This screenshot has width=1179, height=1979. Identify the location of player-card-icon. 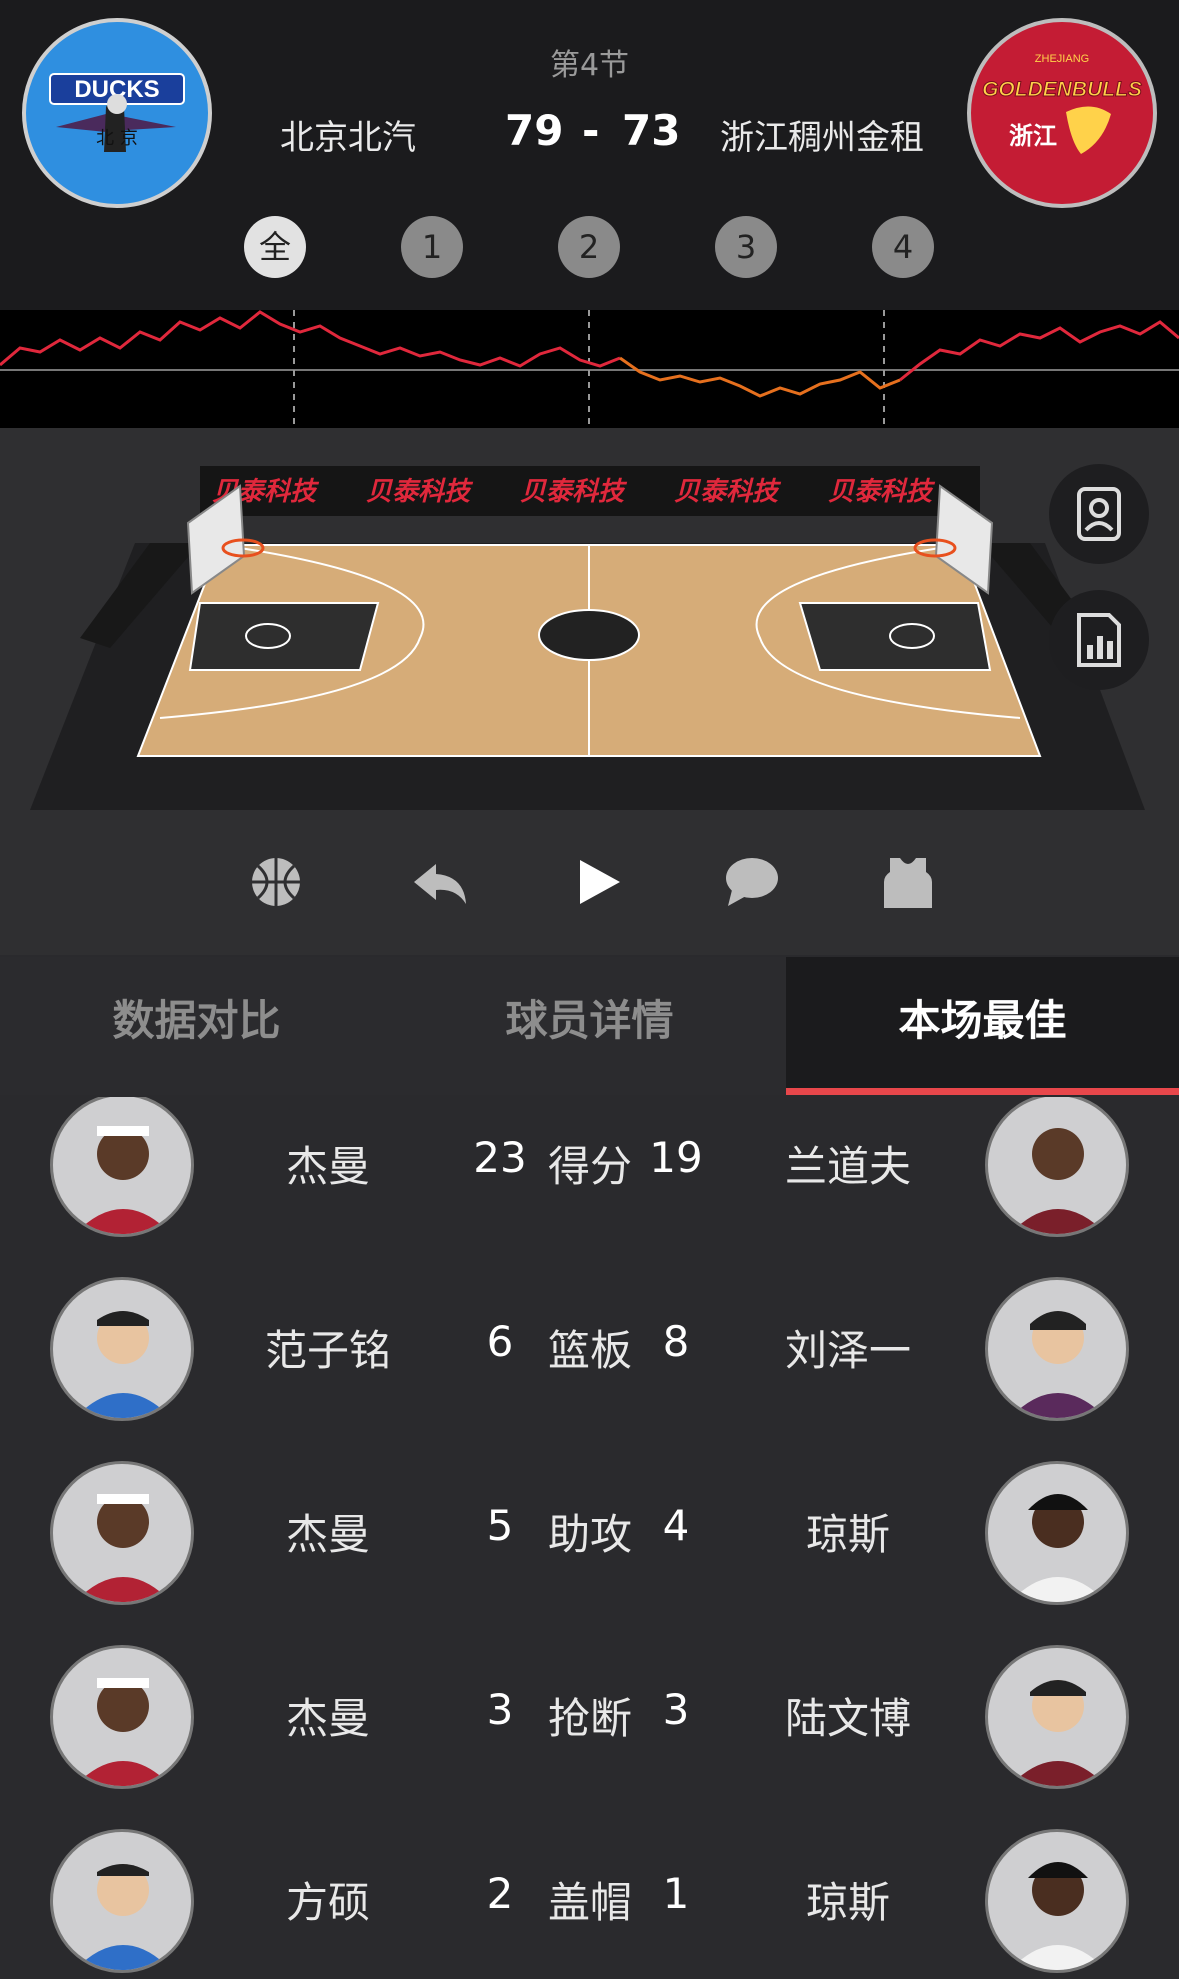
(1099, 514).